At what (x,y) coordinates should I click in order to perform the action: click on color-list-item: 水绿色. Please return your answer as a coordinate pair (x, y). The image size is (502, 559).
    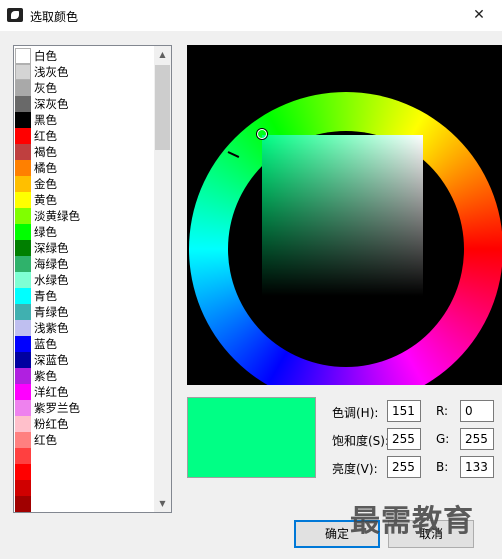
    Looking at the image, I should click on (85, 280).